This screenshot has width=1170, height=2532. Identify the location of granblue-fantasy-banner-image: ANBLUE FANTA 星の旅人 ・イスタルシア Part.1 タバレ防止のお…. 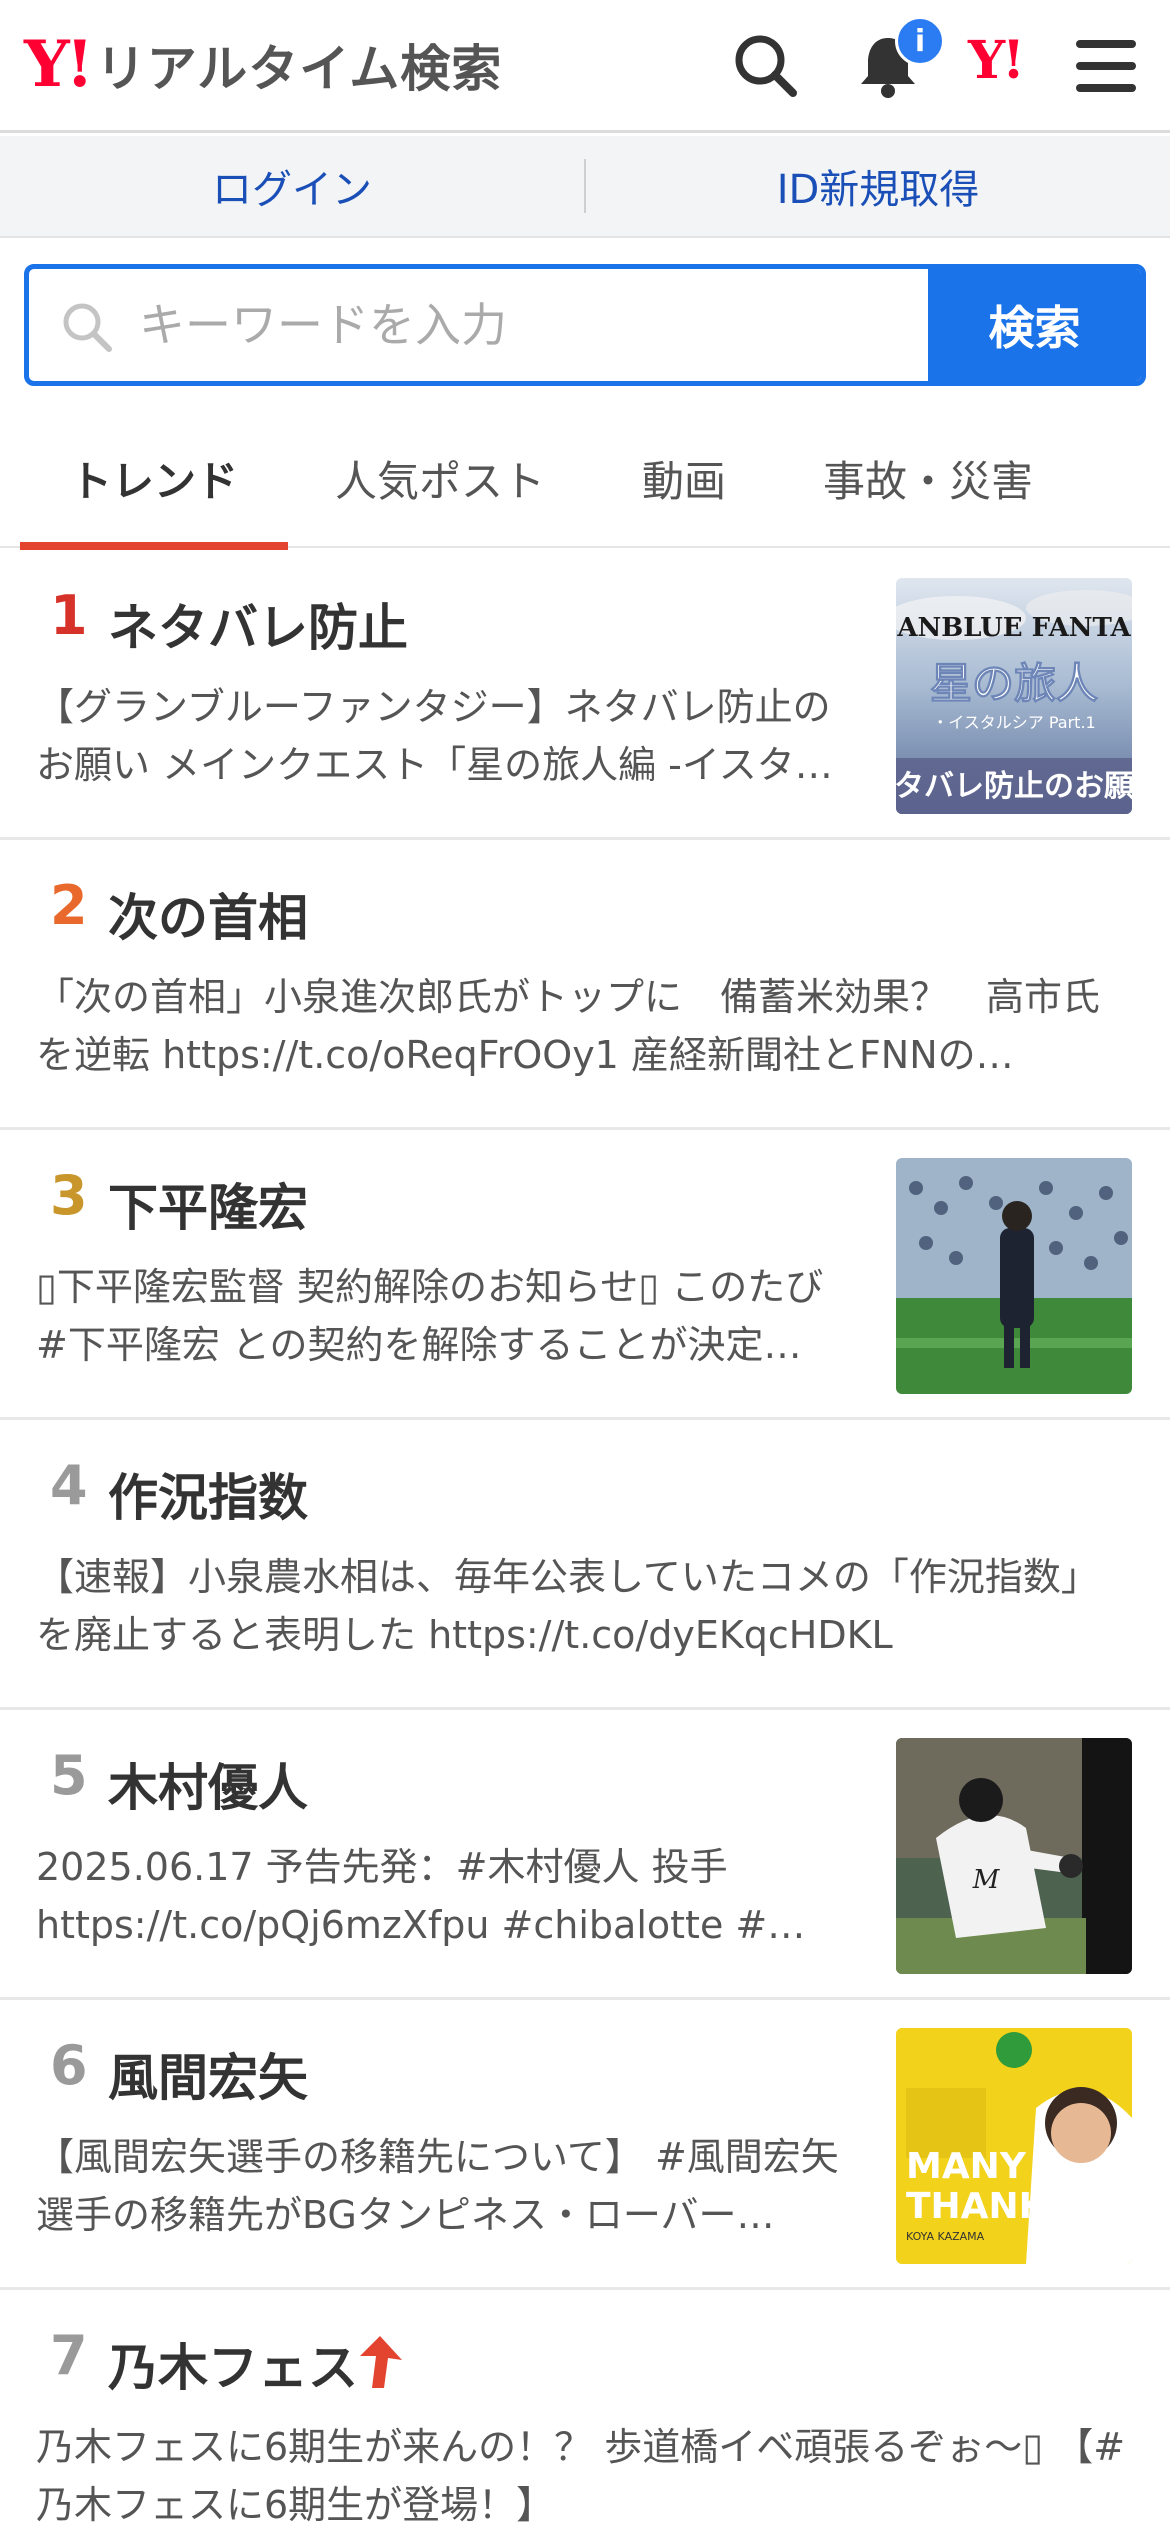
(1014, 696).